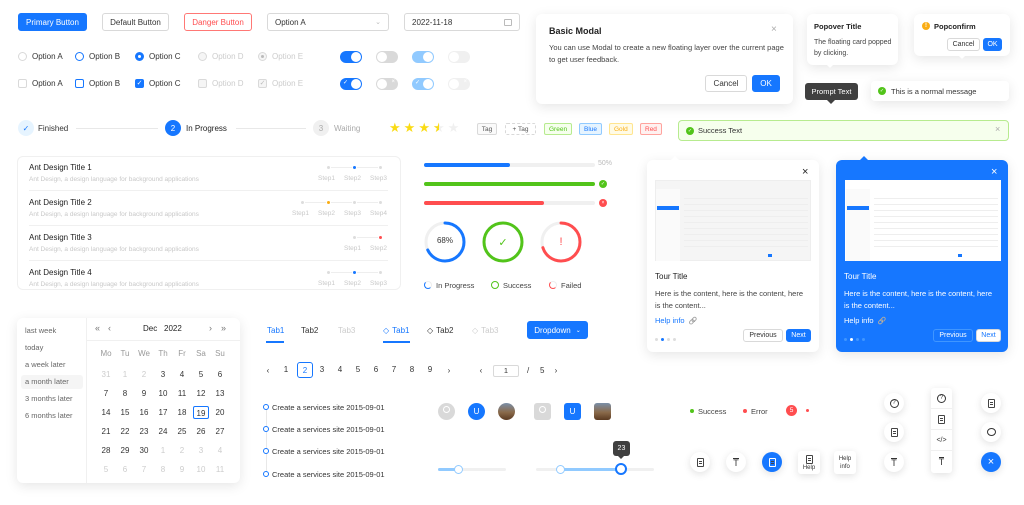  What do you see at coordinates (106, 450) in the screenshot?
I see `calendar-day: 28` at bounding box center [106, 450].